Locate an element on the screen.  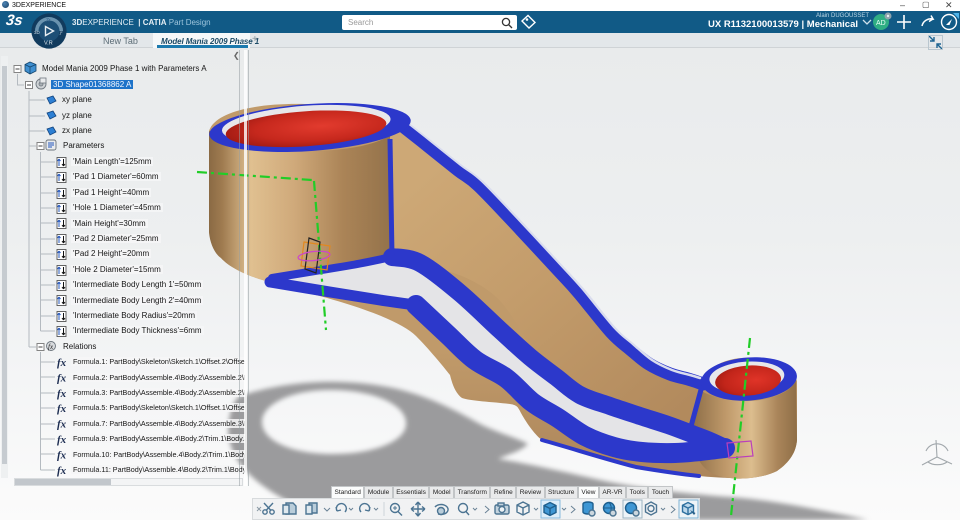
svg-text: AD is located at coordinates (881, 23).